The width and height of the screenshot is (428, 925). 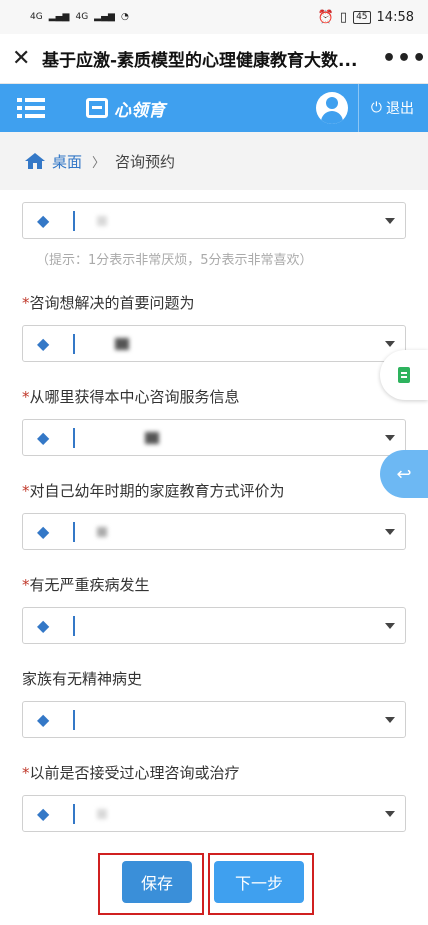 I want to click on vibrate-icon: ▯, so click(x=343, y=17).